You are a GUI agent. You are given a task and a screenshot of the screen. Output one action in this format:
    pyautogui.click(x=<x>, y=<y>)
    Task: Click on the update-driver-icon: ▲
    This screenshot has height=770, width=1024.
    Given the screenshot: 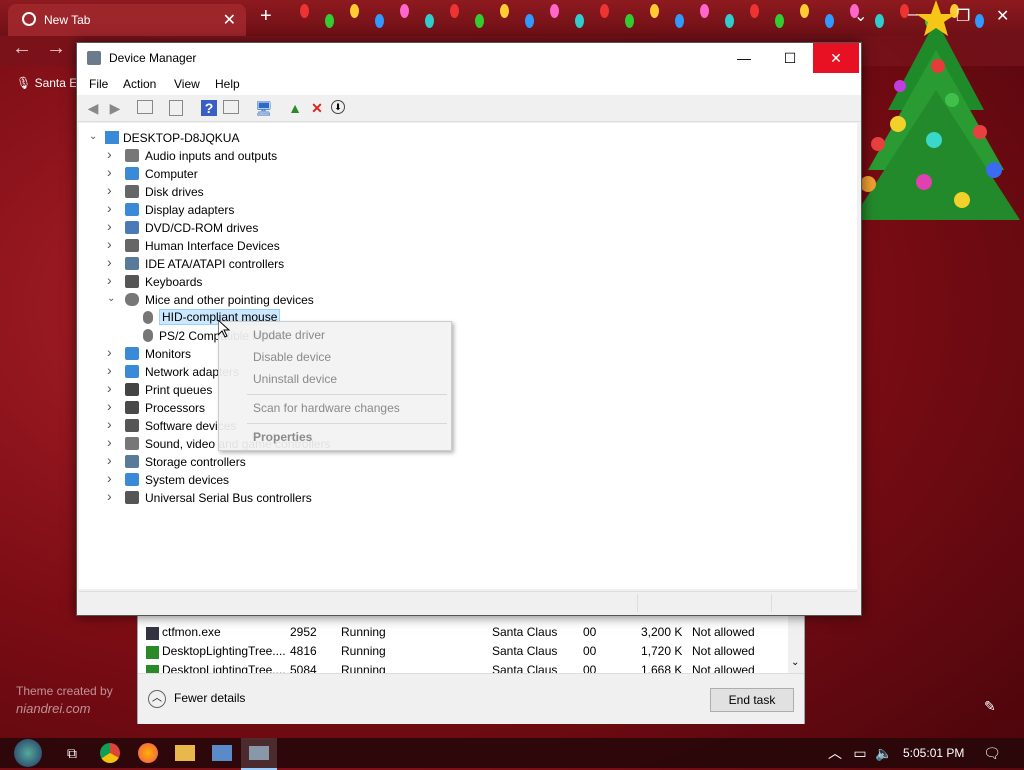 What is the action you would take?
    pyautogui.click(x=295, y=108)
    